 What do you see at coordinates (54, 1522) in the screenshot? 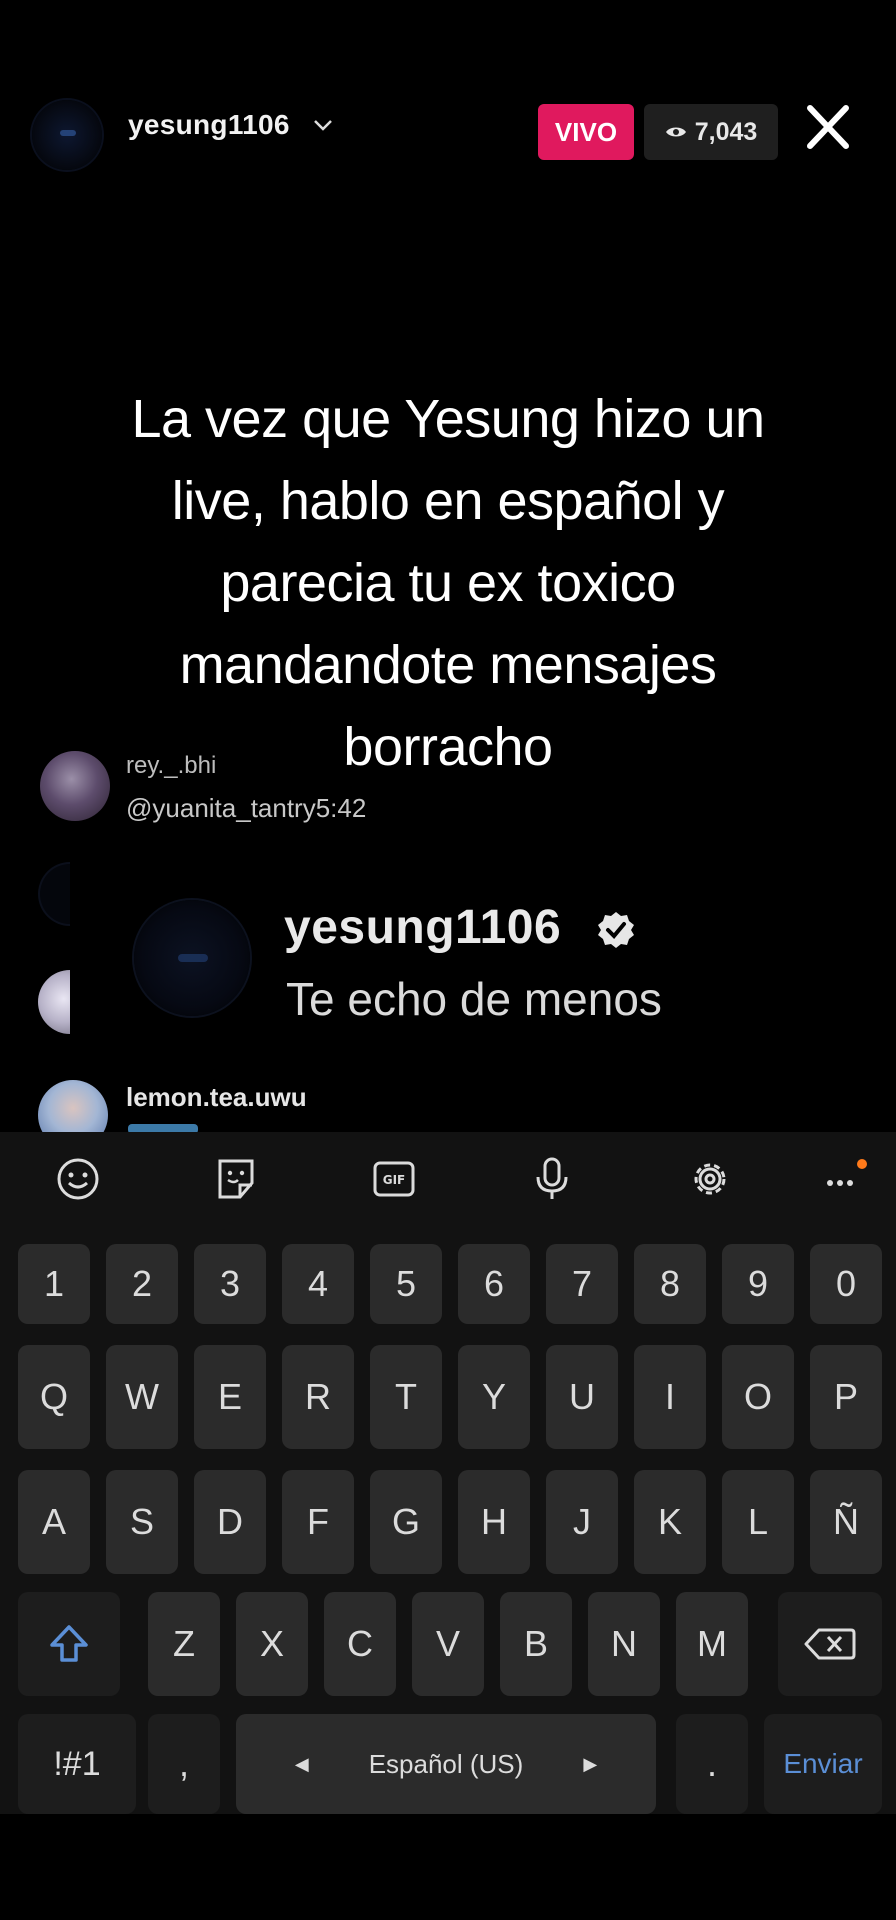
I see `key-a: A` at bounding box center [54, 1522].